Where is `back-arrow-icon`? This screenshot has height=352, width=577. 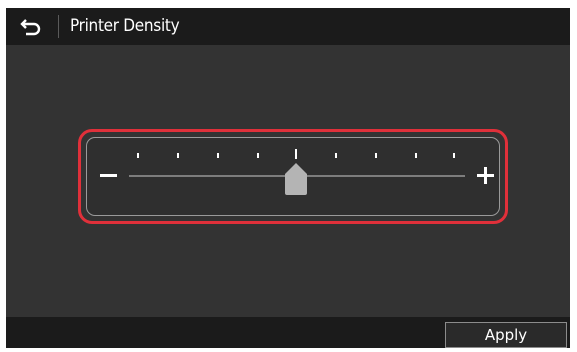 back-arrow-icon is located at coordinates (30, 26).